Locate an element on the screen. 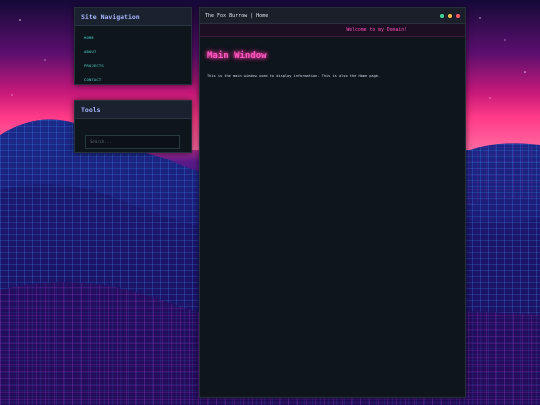 The image size is (540, 405). welcome-banner: Welcome to my Domain! is located at coordinates (332, 30).